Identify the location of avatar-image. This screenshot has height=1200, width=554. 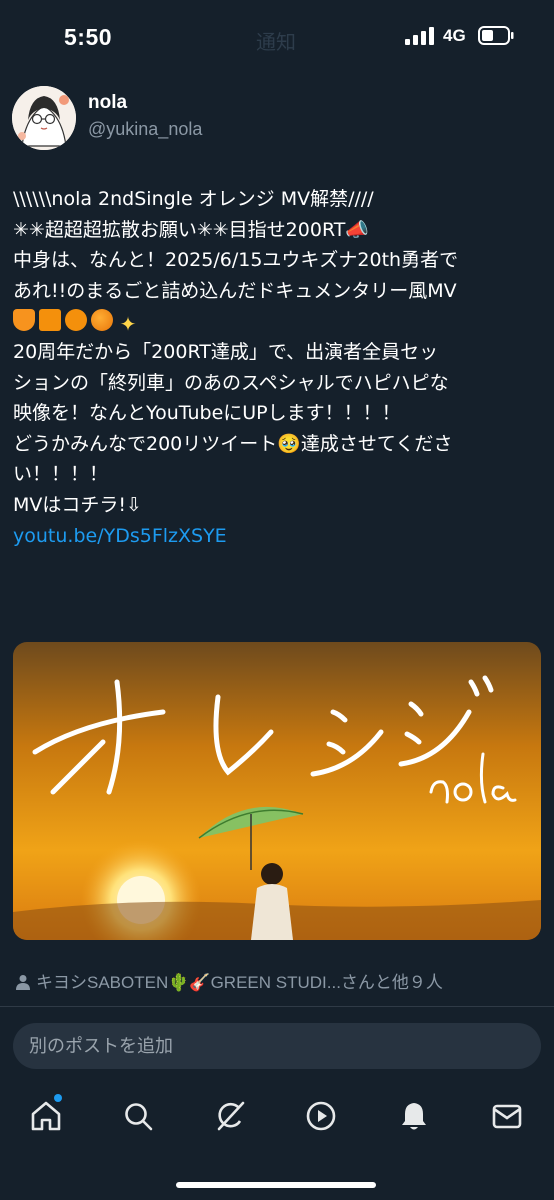
(44, 118).